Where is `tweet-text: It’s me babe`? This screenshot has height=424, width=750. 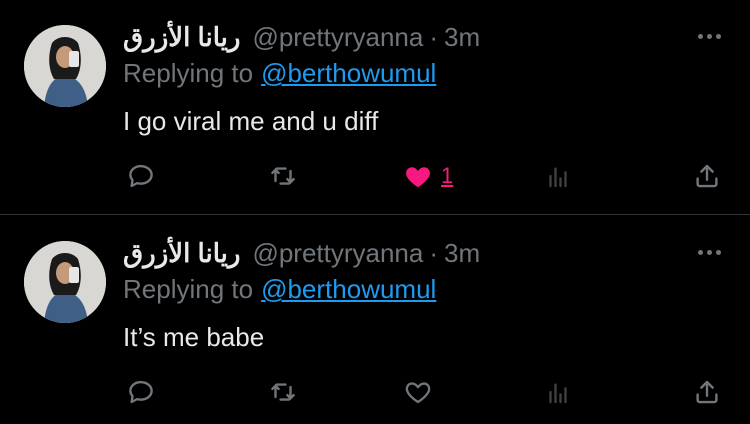
tweet-text: It’s me babe is located at coordinates (194, 337).